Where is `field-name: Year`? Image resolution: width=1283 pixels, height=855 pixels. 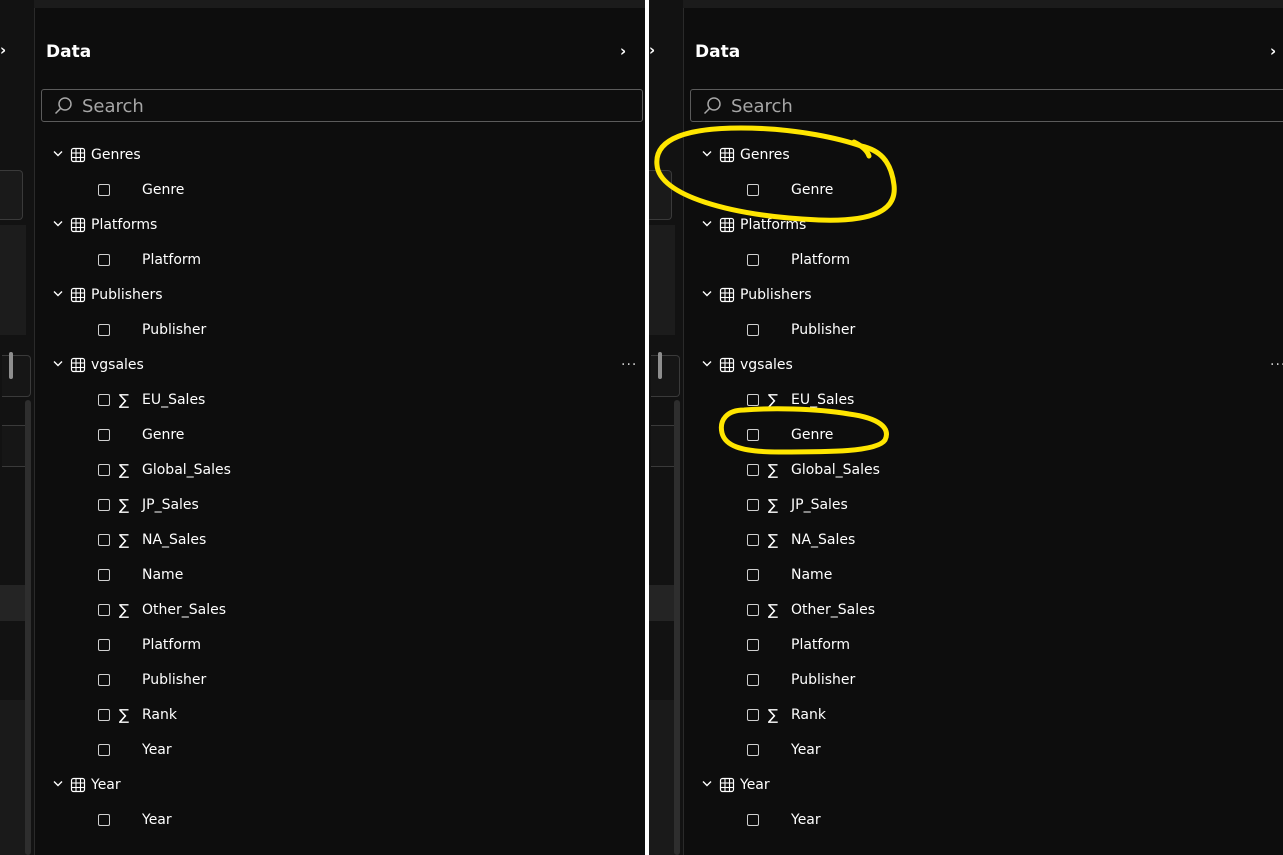 field-name: Year is located at coordinates (157, 750).